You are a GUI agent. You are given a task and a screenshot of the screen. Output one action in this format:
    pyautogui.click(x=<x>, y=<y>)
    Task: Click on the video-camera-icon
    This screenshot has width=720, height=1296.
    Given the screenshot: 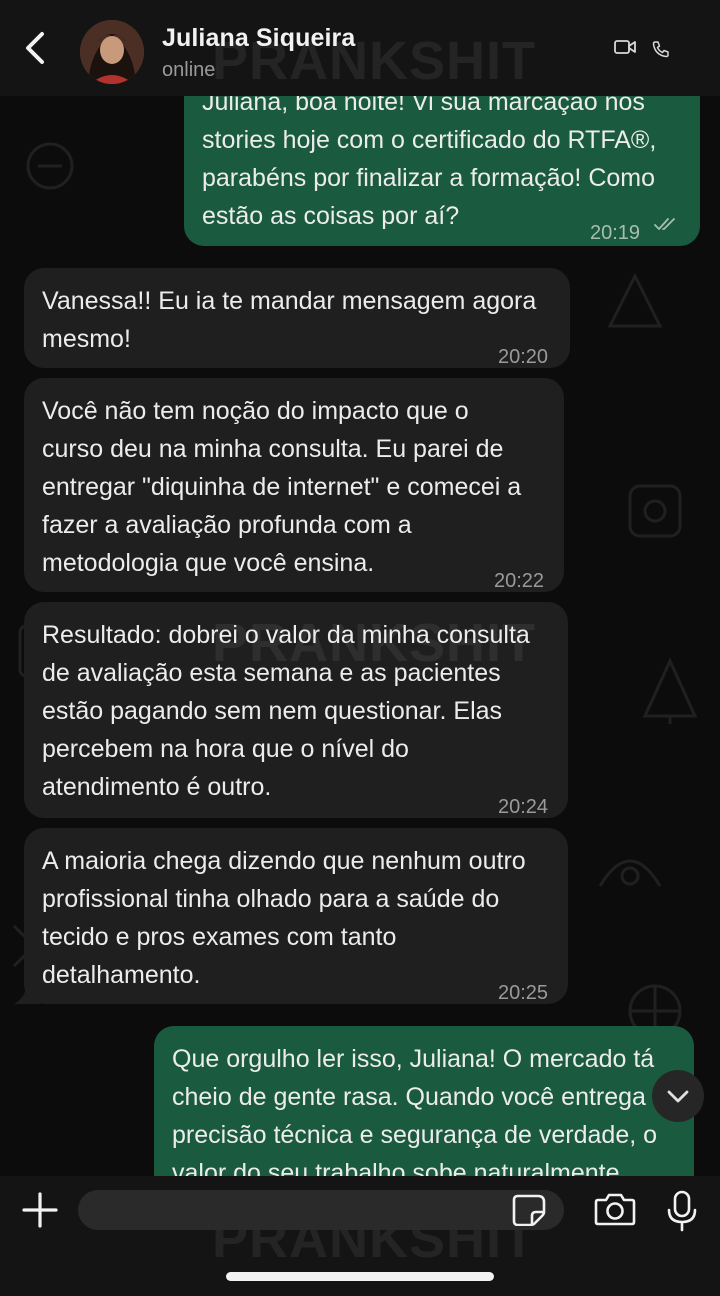 What is the action you would take?
    pyautogui.click(x=625, y=47)
    